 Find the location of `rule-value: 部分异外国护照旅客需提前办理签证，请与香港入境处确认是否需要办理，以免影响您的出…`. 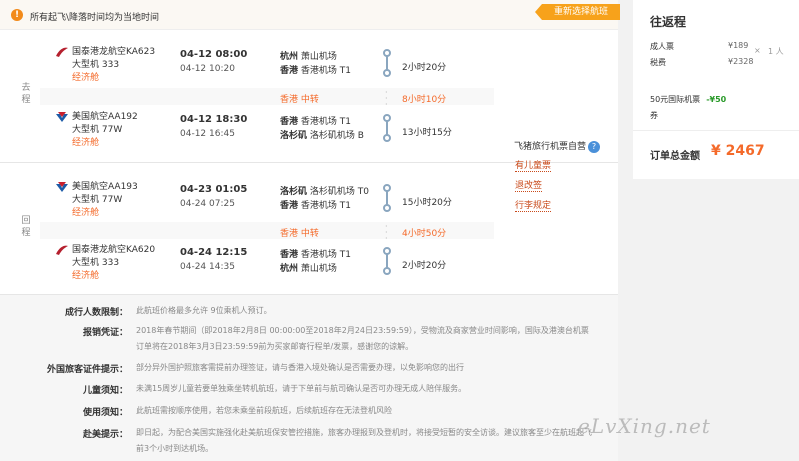

rule-value: 部分异外国护照旅客需提前办理签证，请与香港入境处确认是否需要办理，以免影响您的出… is located at coordinates (300, 367).